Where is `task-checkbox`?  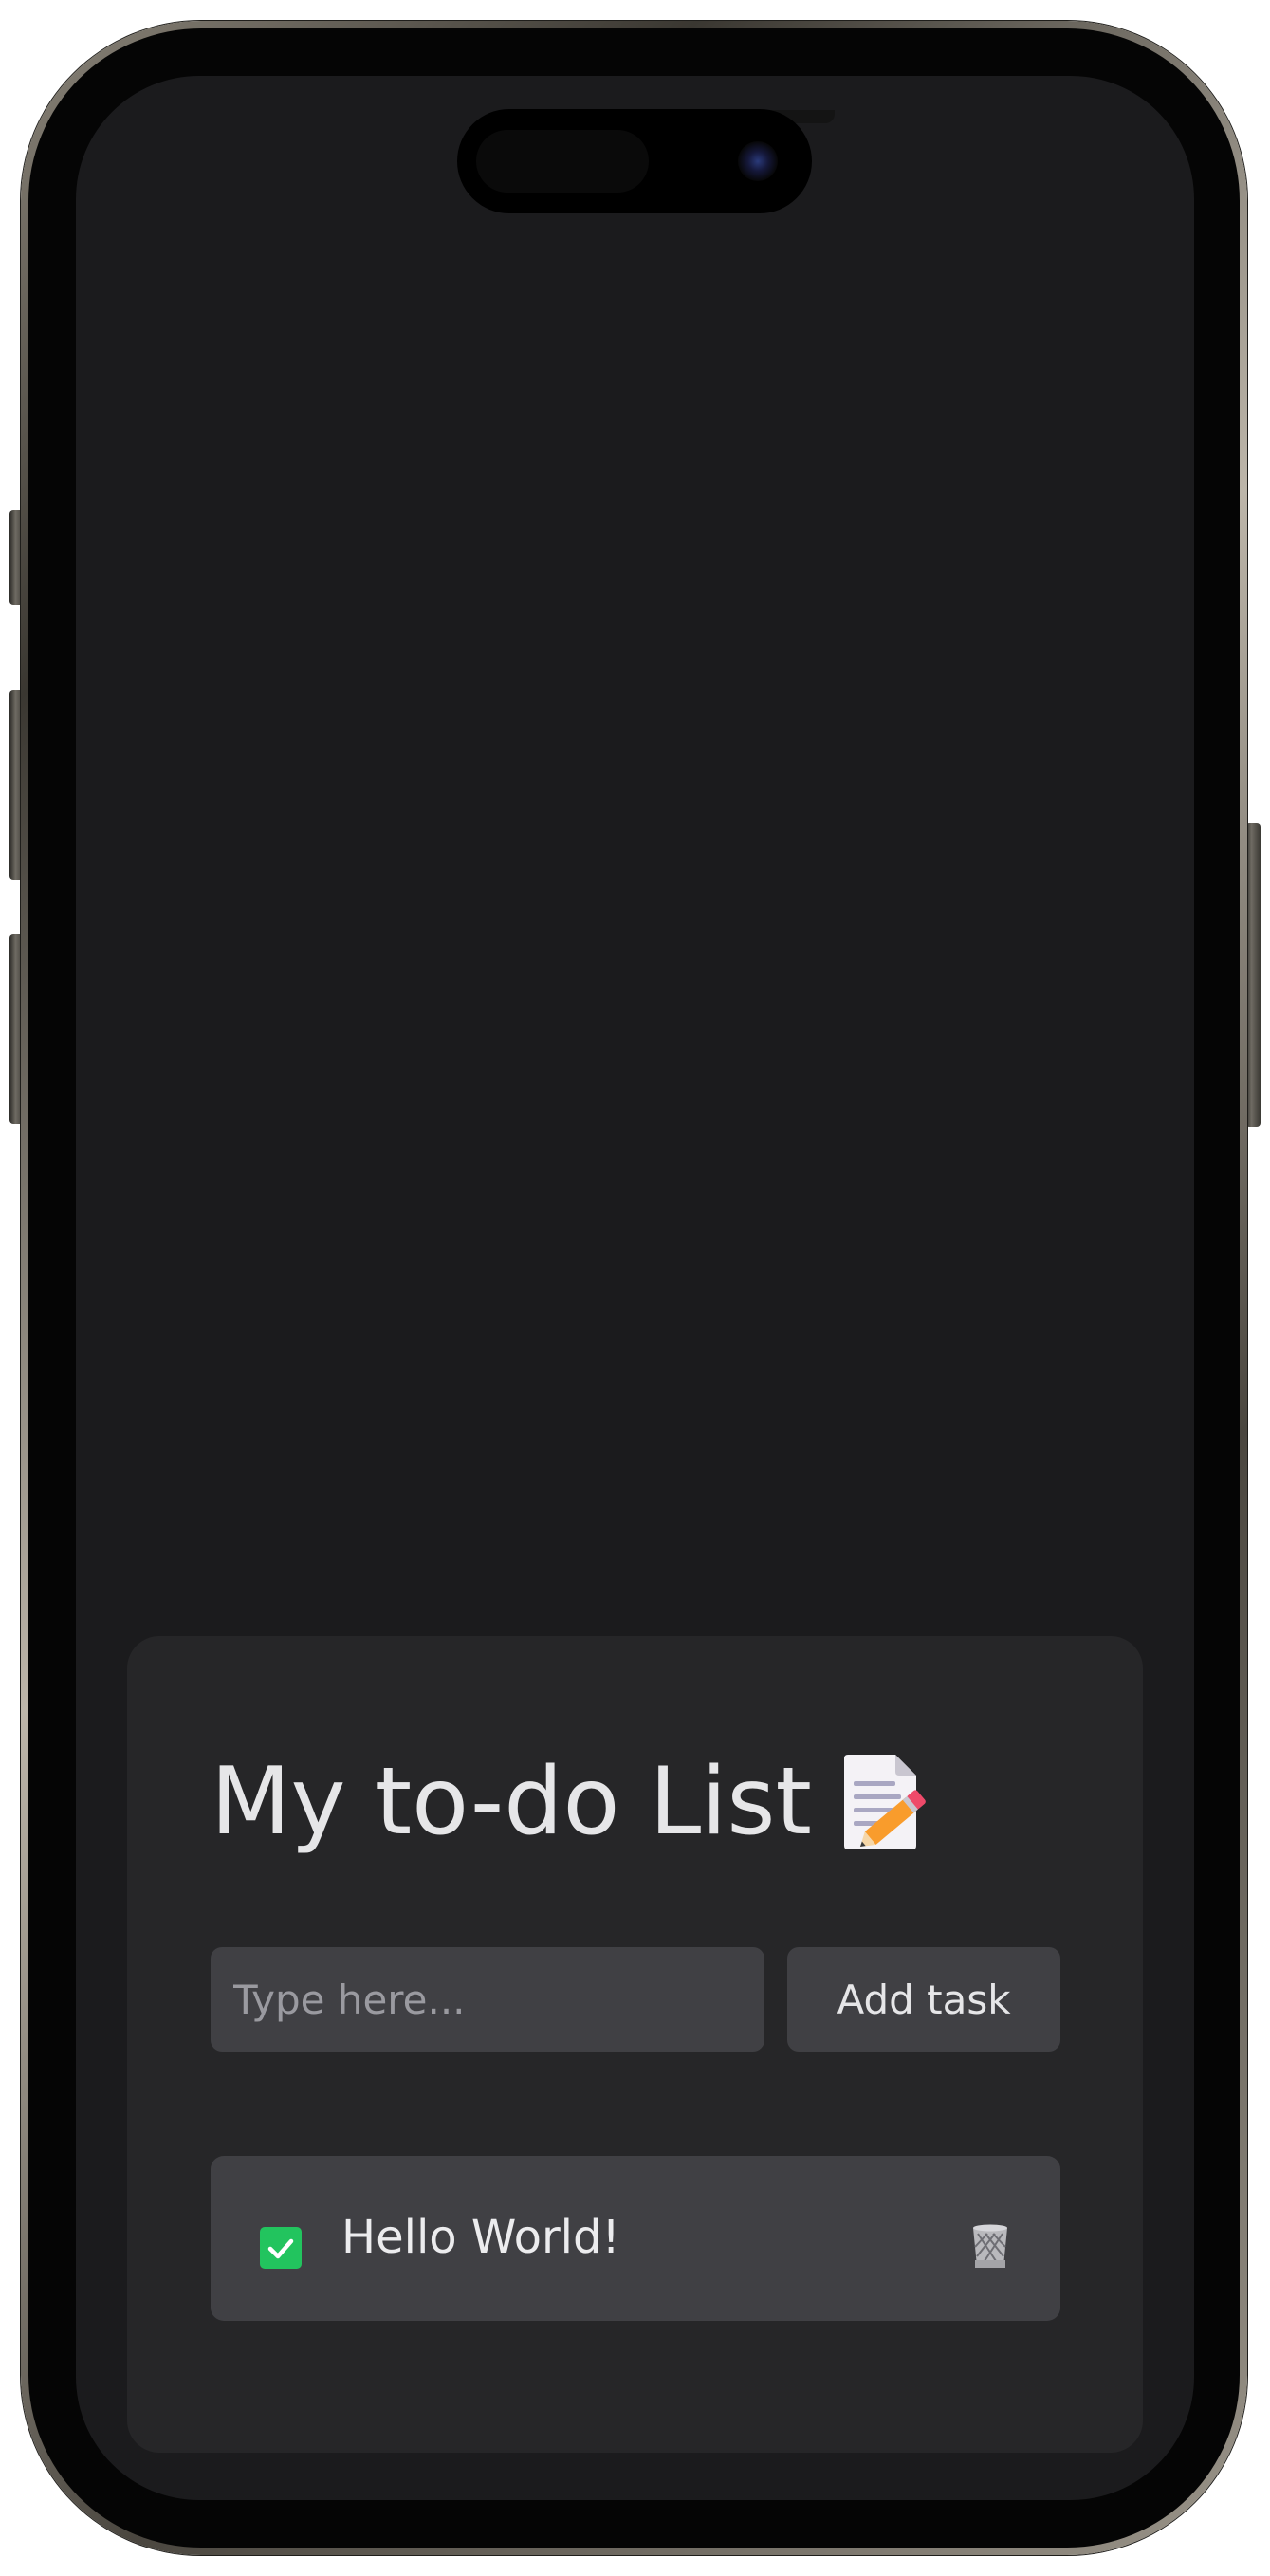 task-checkbox is located at coordinates (281, 2248).